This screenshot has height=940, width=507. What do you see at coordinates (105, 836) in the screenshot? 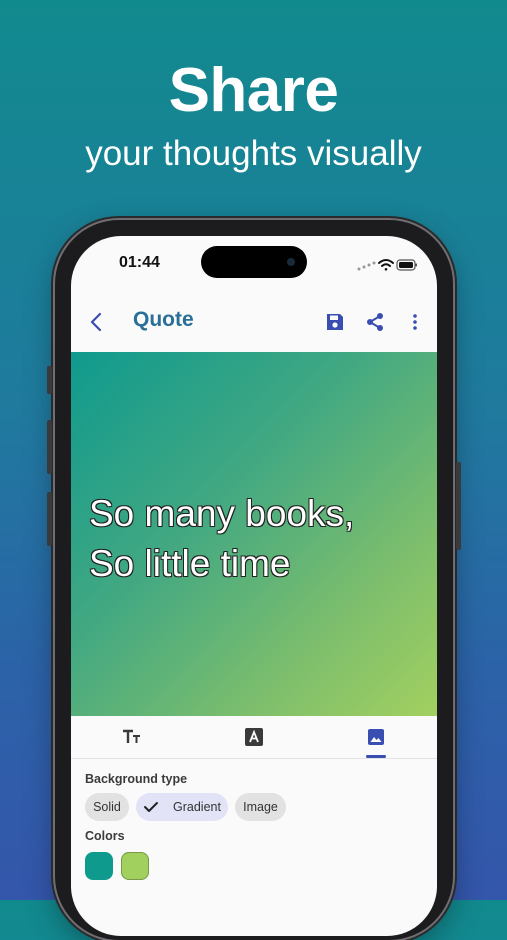
I see `colors-label: Colors` at bounding box center [105, 836].